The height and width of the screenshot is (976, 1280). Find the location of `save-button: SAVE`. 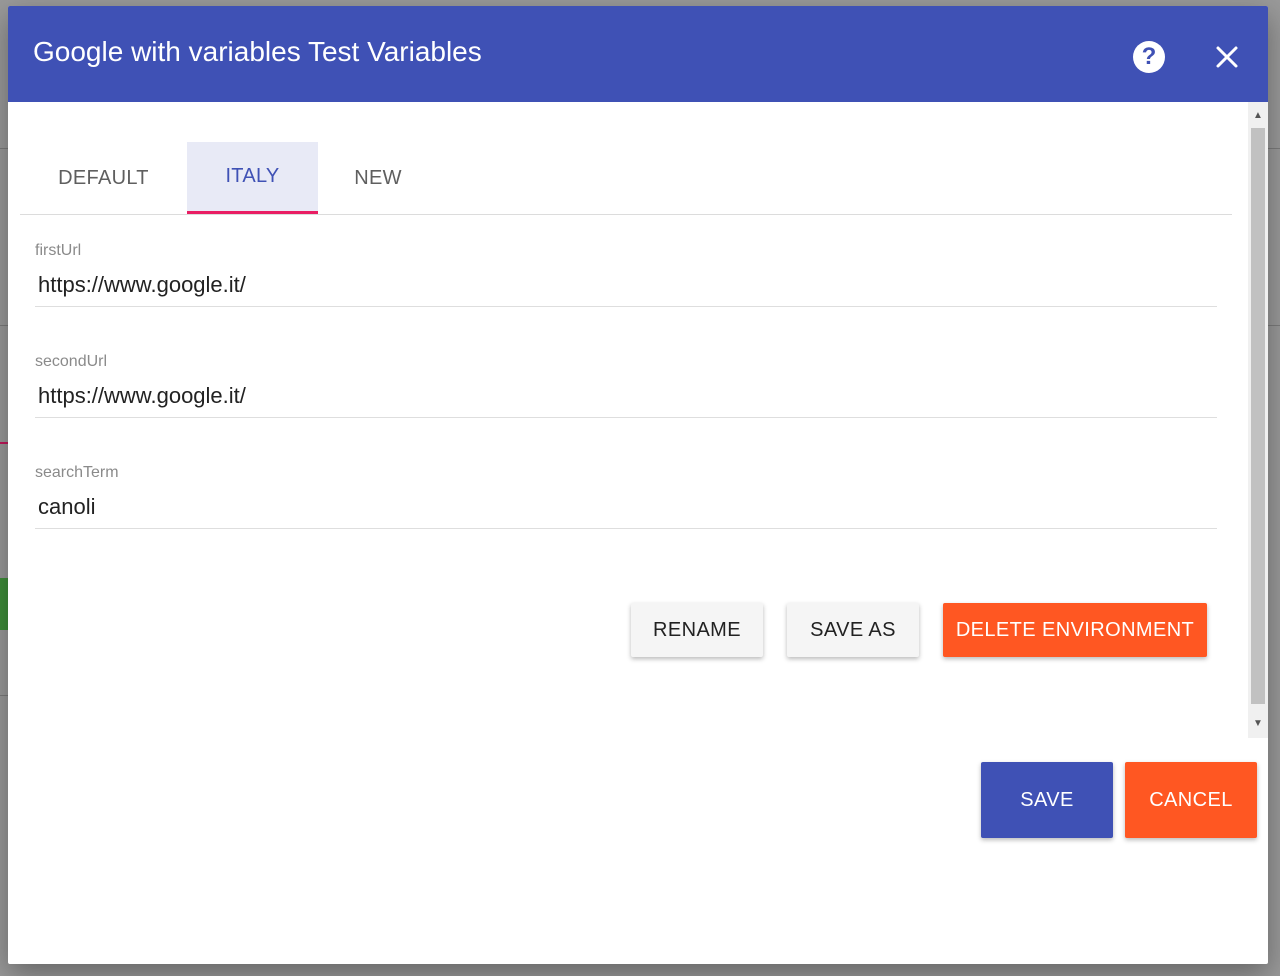

save-button: SAVE is located at coordinates (1047, 800).